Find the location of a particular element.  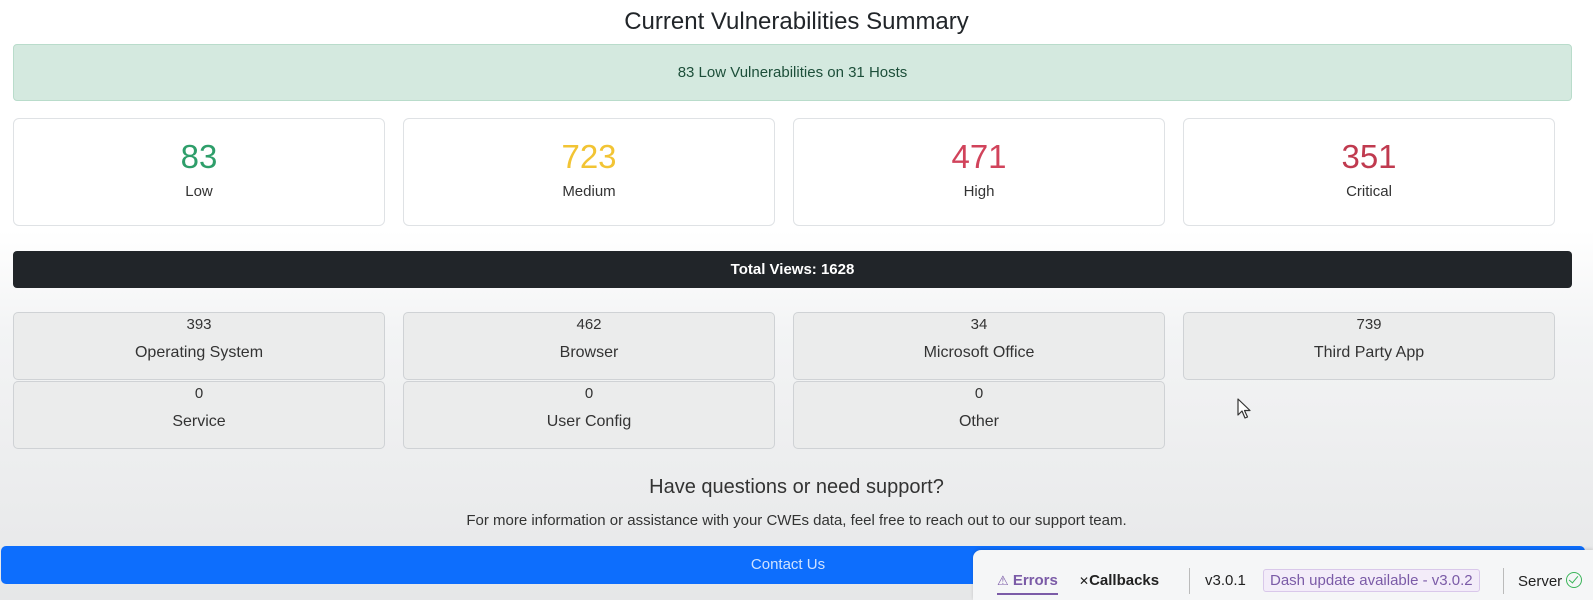

callbacks-label: Callbacks is located at coordinates (1124, 580).